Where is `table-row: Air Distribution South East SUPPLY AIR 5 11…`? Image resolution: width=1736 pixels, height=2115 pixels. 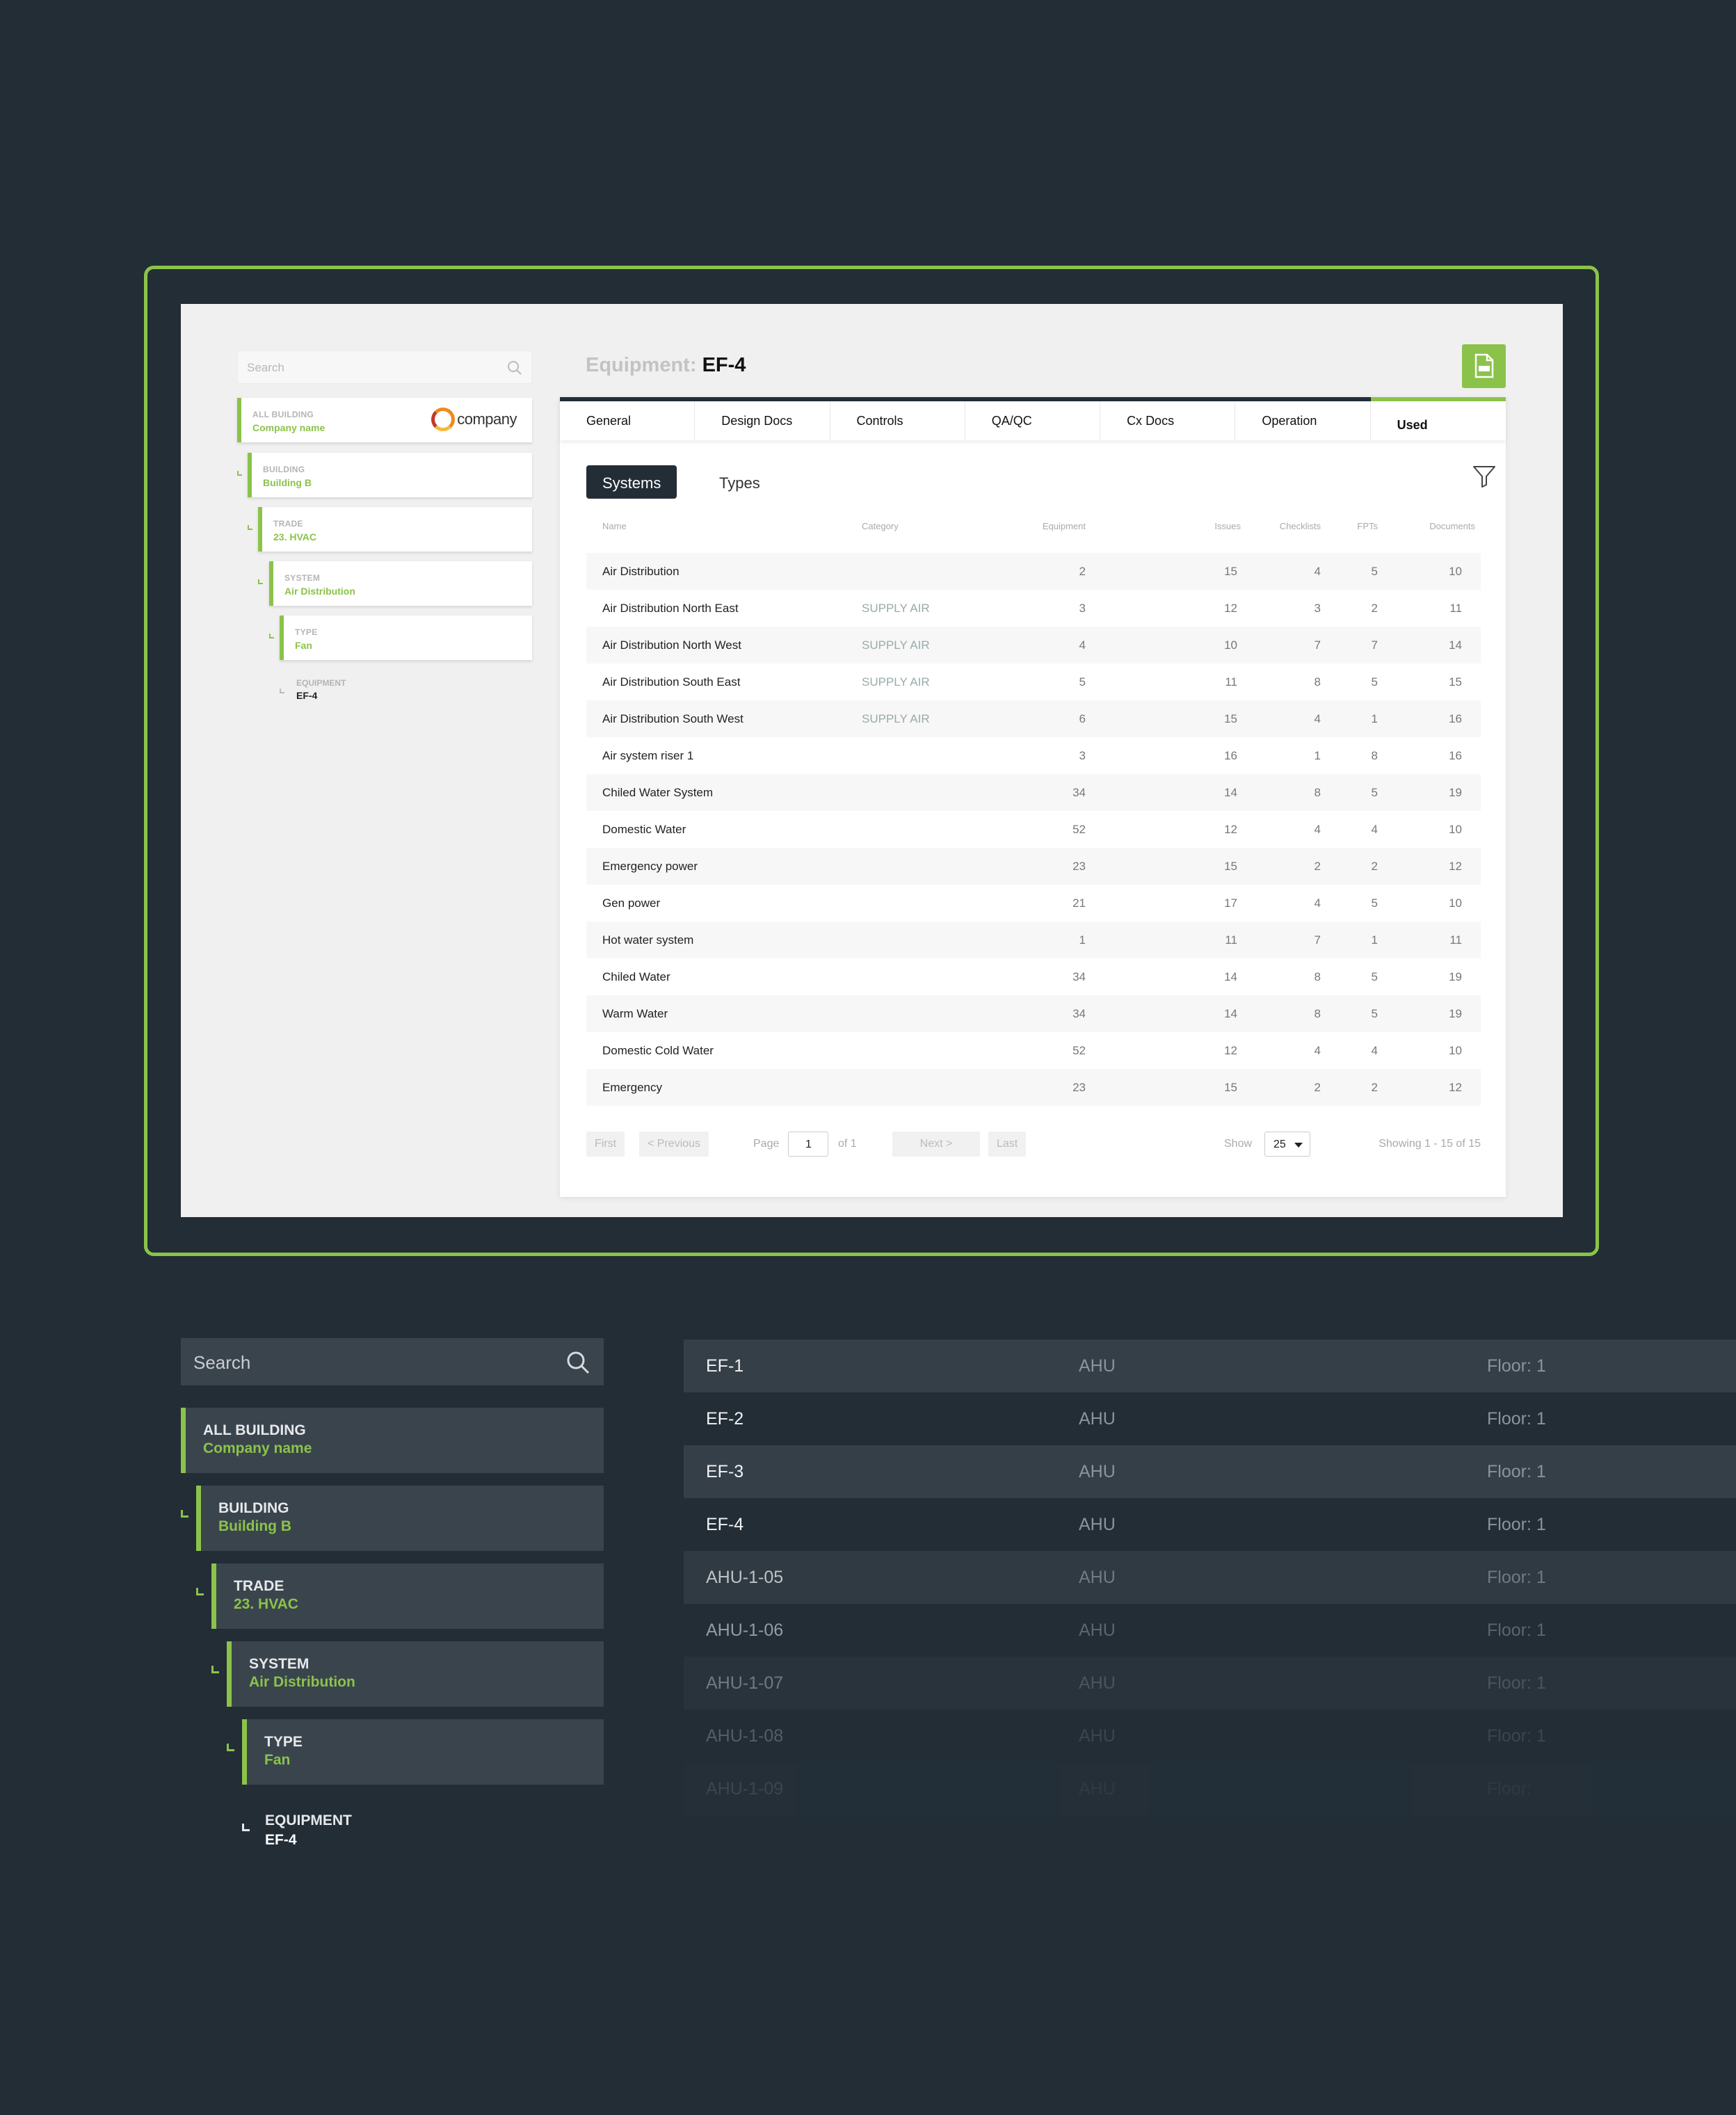 table-row: Air Distribution South East SUPPLY AIR 5 11… is located at coordinates (1033, 682).